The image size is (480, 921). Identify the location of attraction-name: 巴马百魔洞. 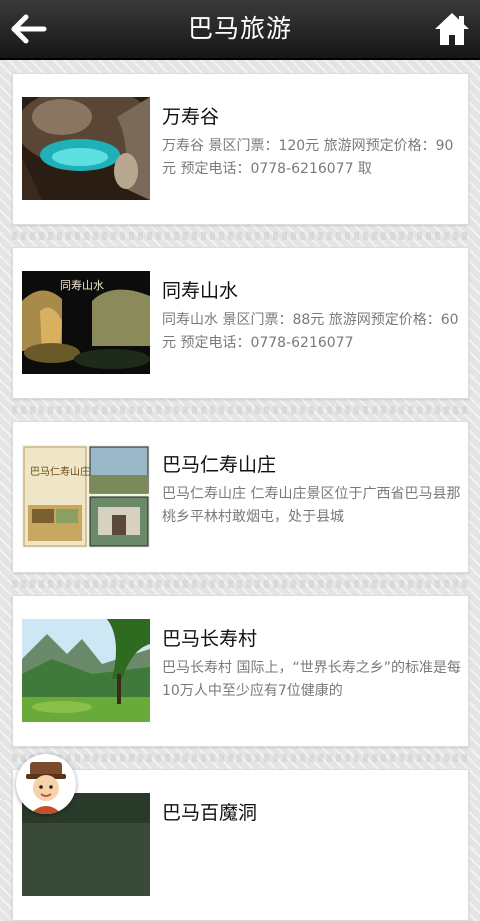
(210, 813).